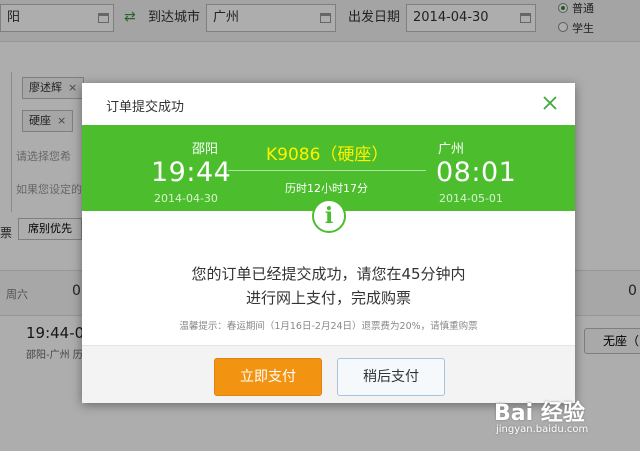  I want to click on success-message-line2: 进行网上支付，完成购票, so click(328, 298).